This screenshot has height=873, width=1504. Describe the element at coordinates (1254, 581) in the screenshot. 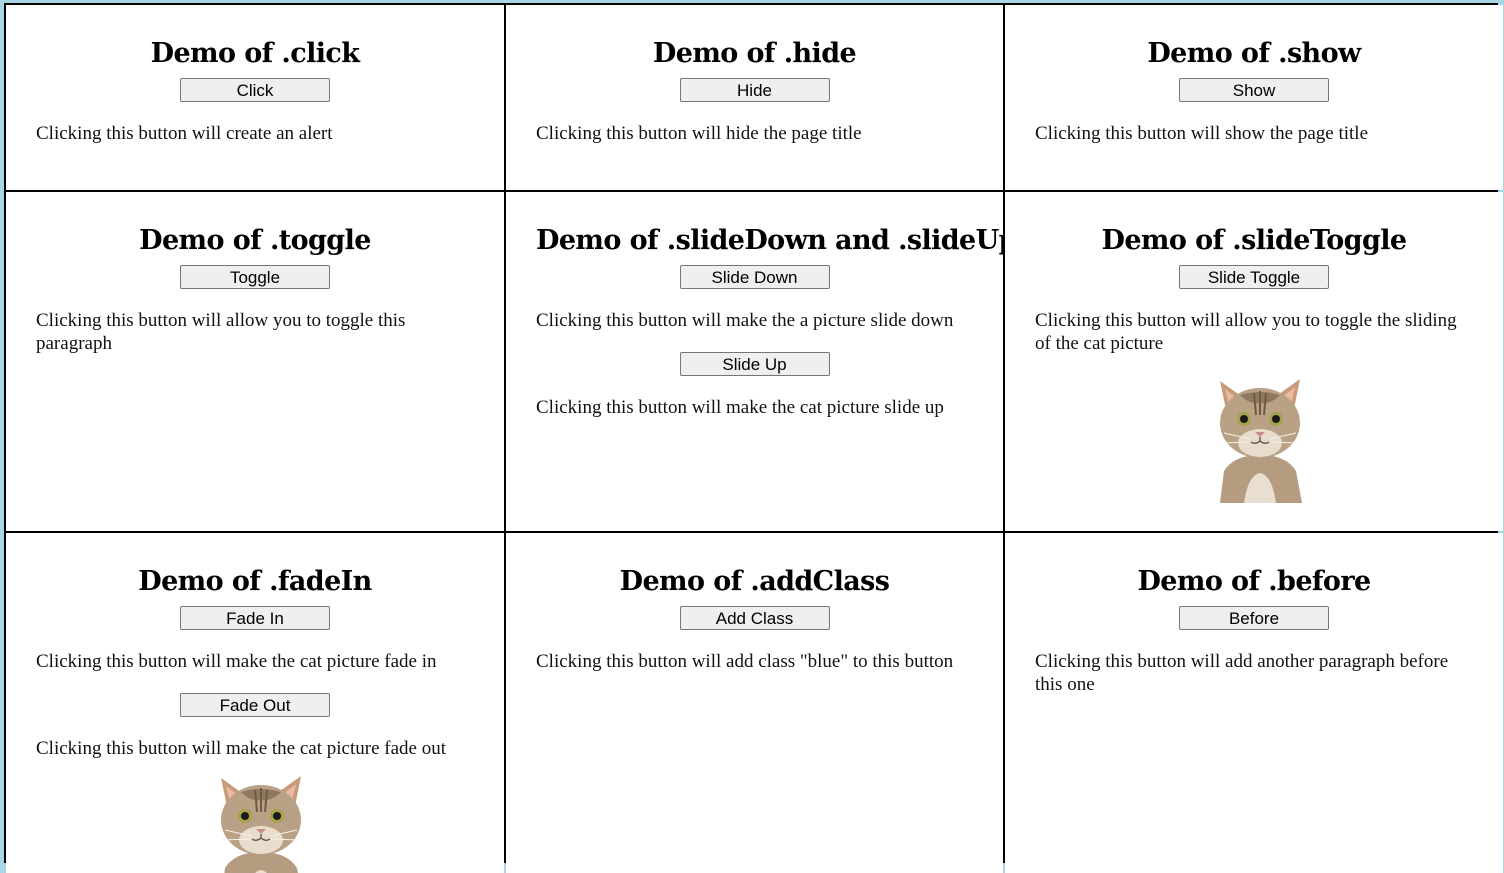

I see `demo-before-title: Demo of .before` at that location.